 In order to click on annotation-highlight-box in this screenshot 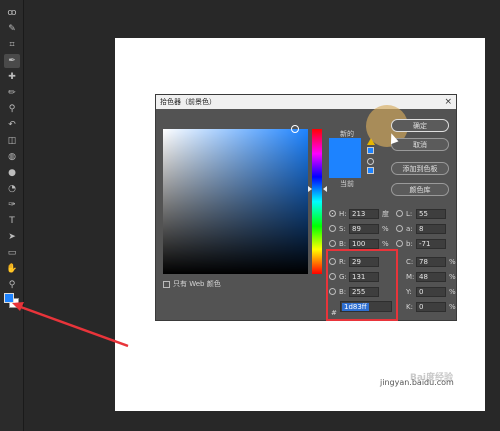, I will do `click(362, 285)`.